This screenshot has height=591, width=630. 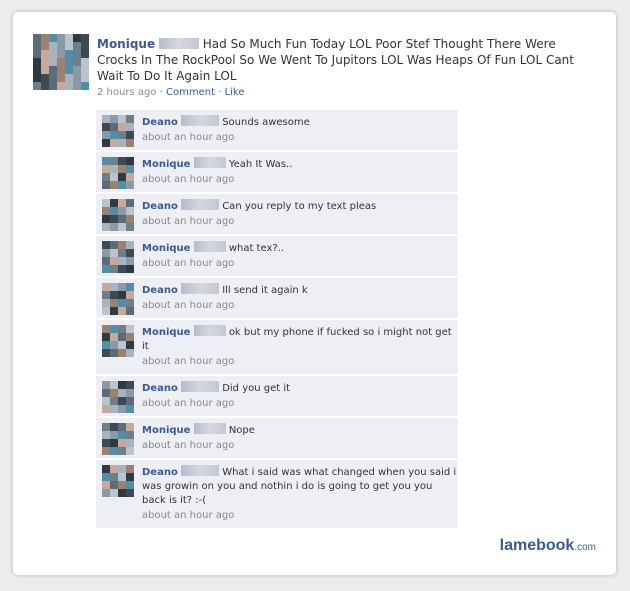 What do you see at coordinates (265, 290) in the screenshot?
I see `comment-text: Ill send it again k` at bounding box center [265, 290].